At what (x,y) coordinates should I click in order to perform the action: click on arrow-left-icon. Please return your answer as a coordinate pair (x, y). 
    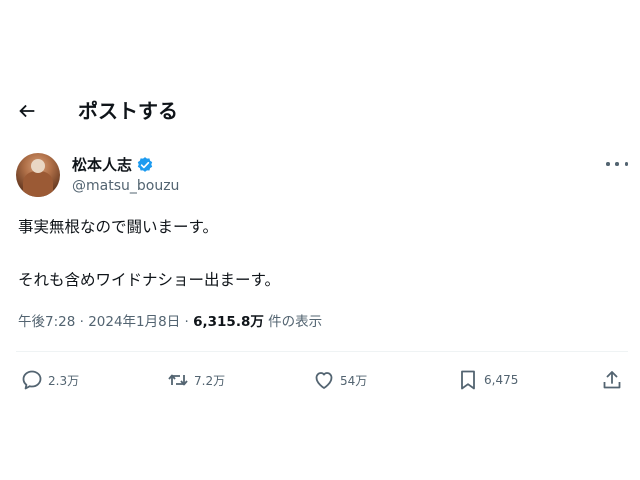
    Looking at the image, I should click on (27, 111).